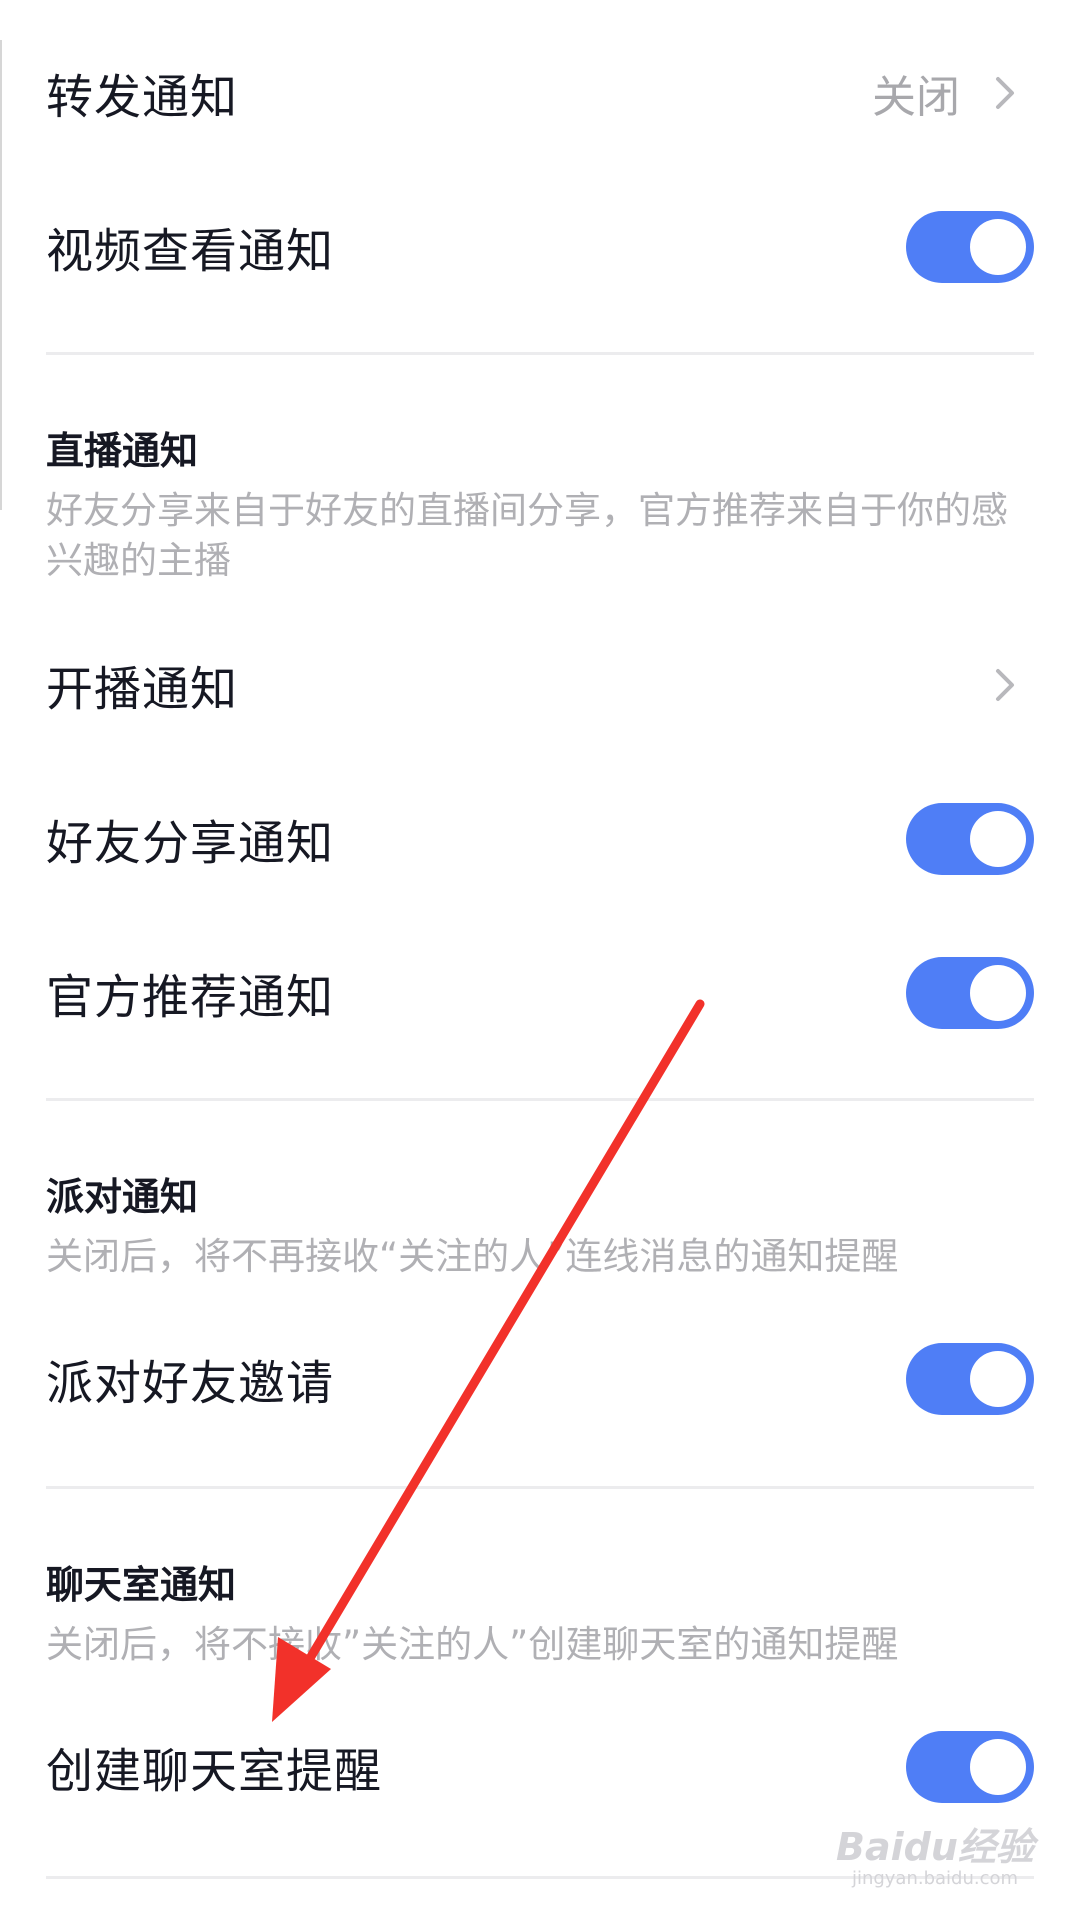 Image resolution: width=1080 pixels, height=1913 pixels. What do you see at coordinates (540, 1379) in the screenshot?
I see `party-friend-invite-row: 派对好友邀请` at bounding box center [540, 1379].